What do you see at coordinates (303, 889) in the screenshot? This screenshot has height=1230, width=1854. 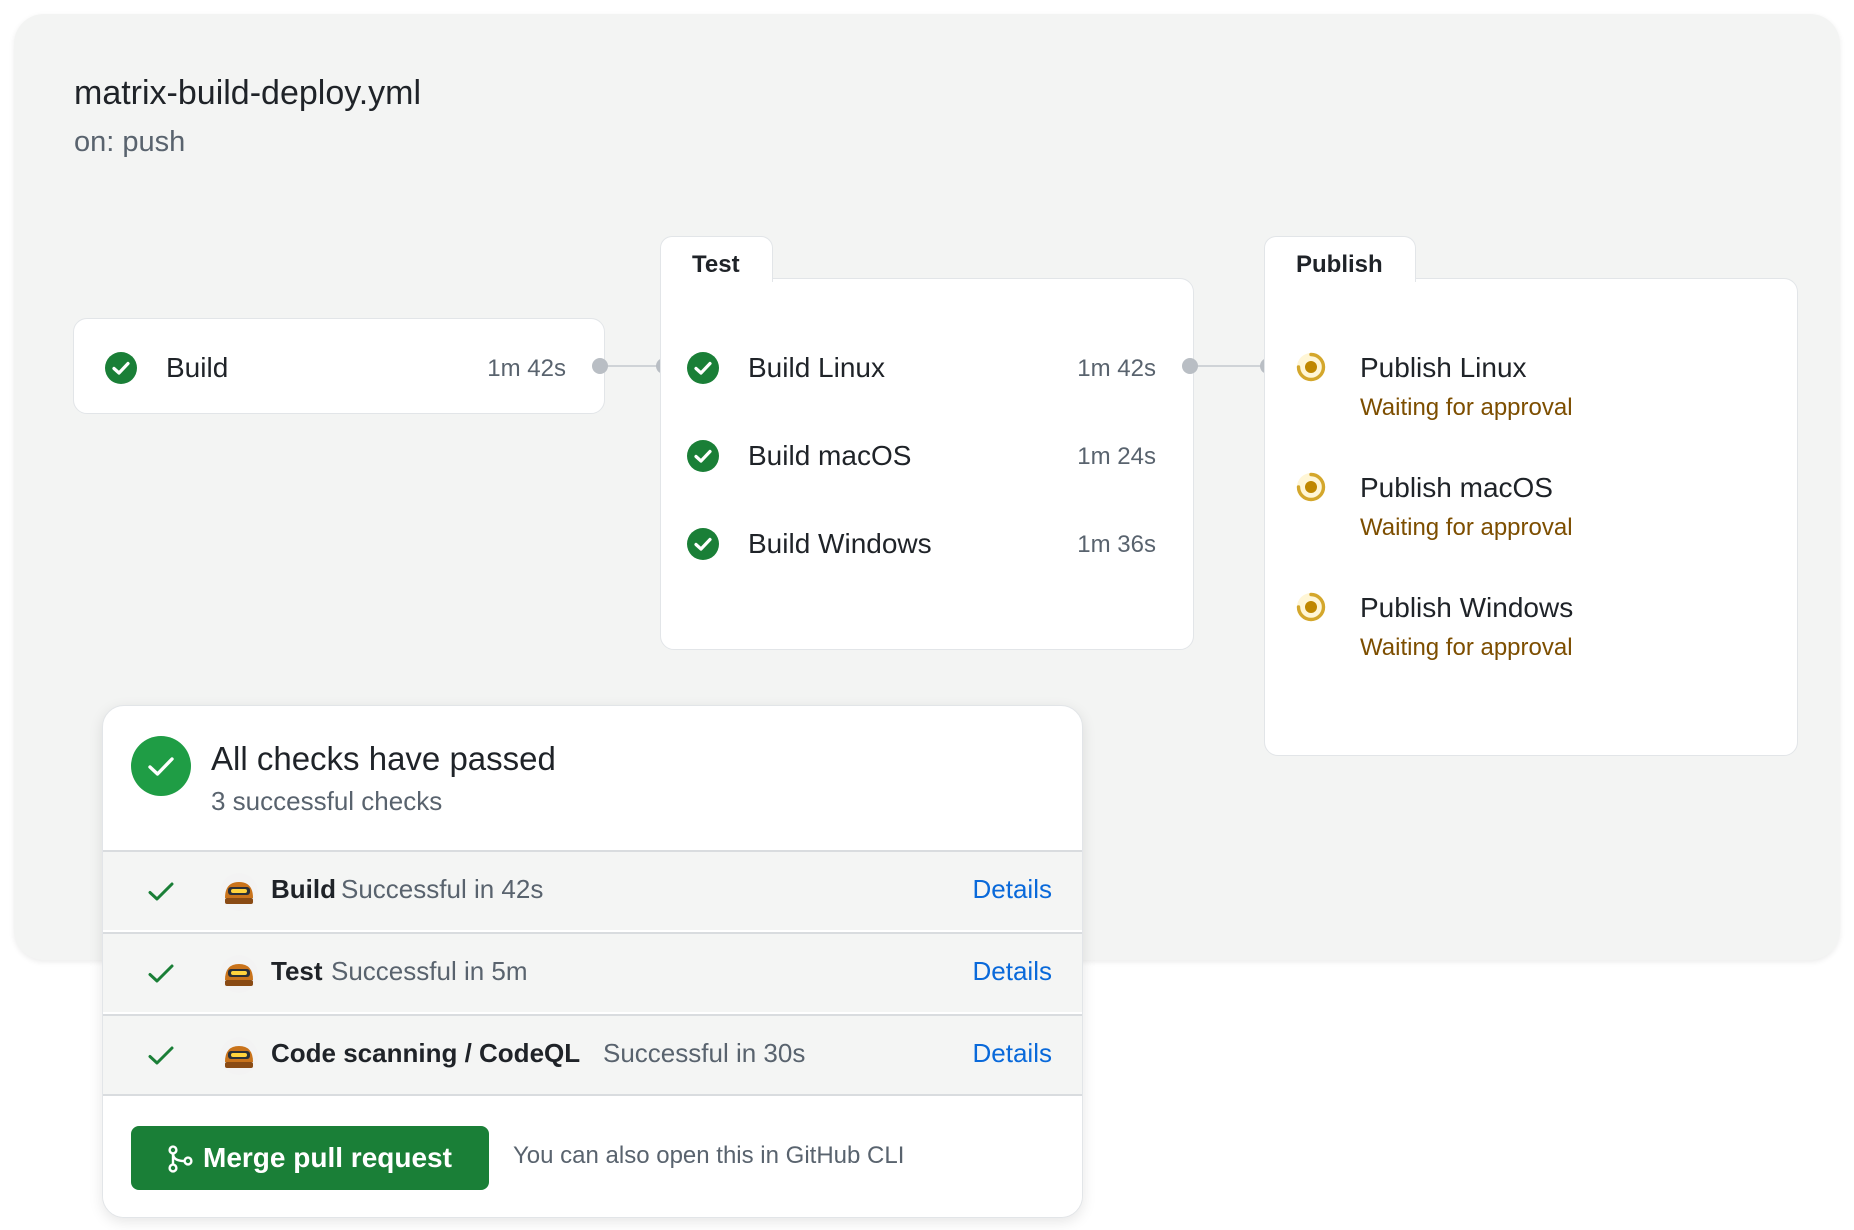 I see `check-name: Build` at bounding box center [303, 889].